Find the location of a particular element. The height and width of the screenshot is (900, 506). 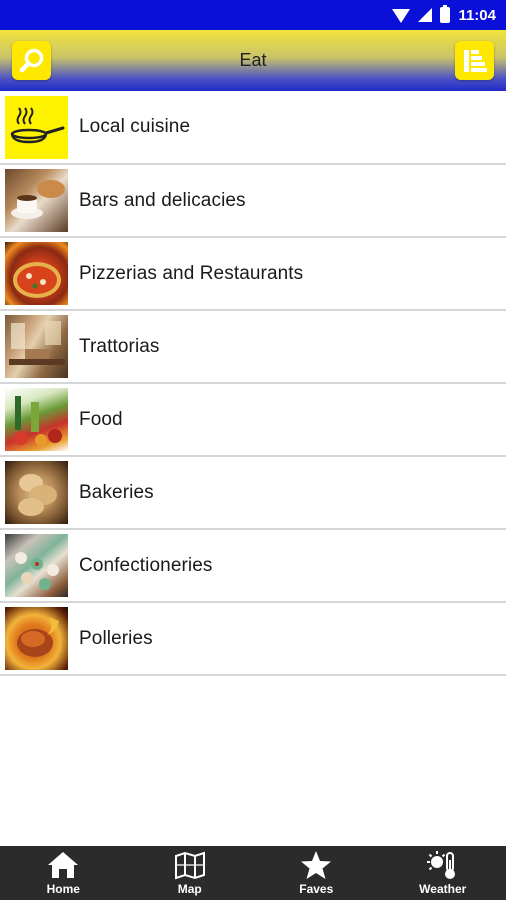

search-icon is located at coordinates (31, 60).